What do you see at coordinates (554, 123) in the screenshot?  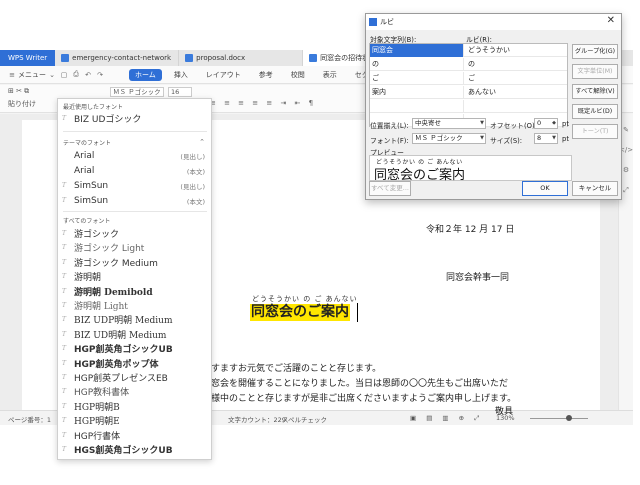 I see `spinner-icon: ◆` at bounding box center [554, 123].